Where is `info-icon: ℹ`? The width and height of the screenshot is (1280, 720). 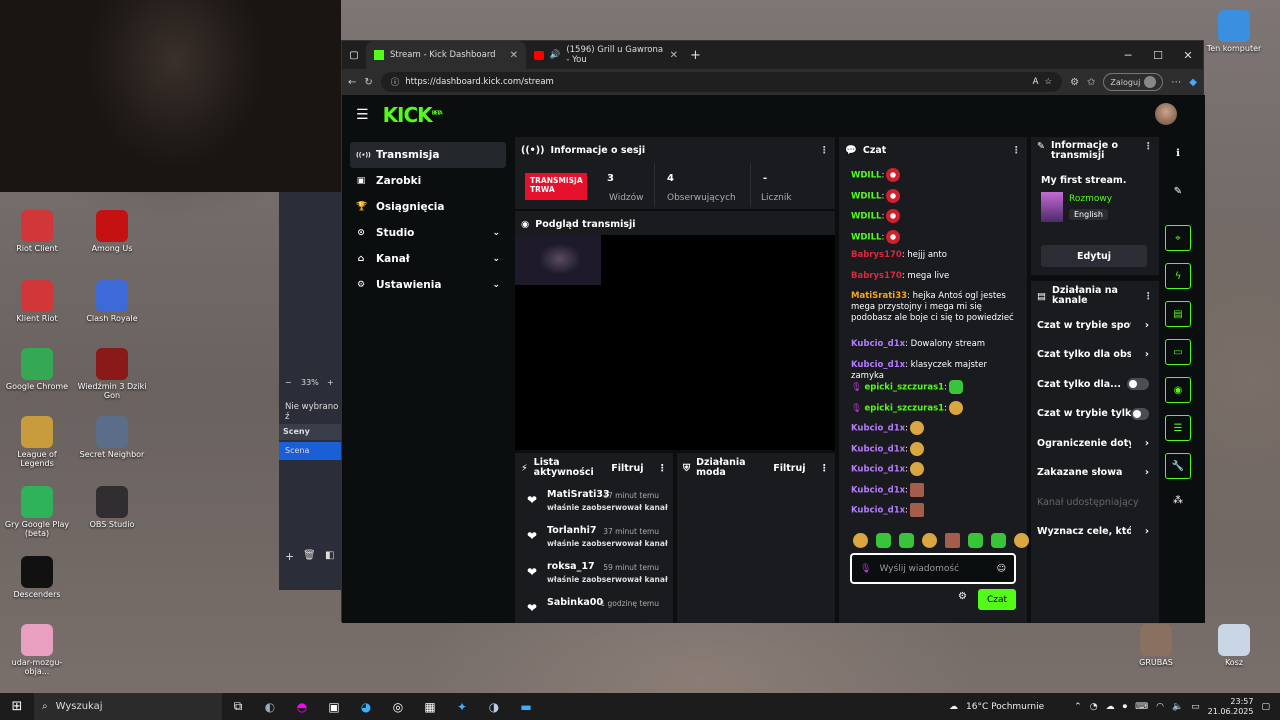 info-icon: ℹ is located at coordinates (1178, 153).